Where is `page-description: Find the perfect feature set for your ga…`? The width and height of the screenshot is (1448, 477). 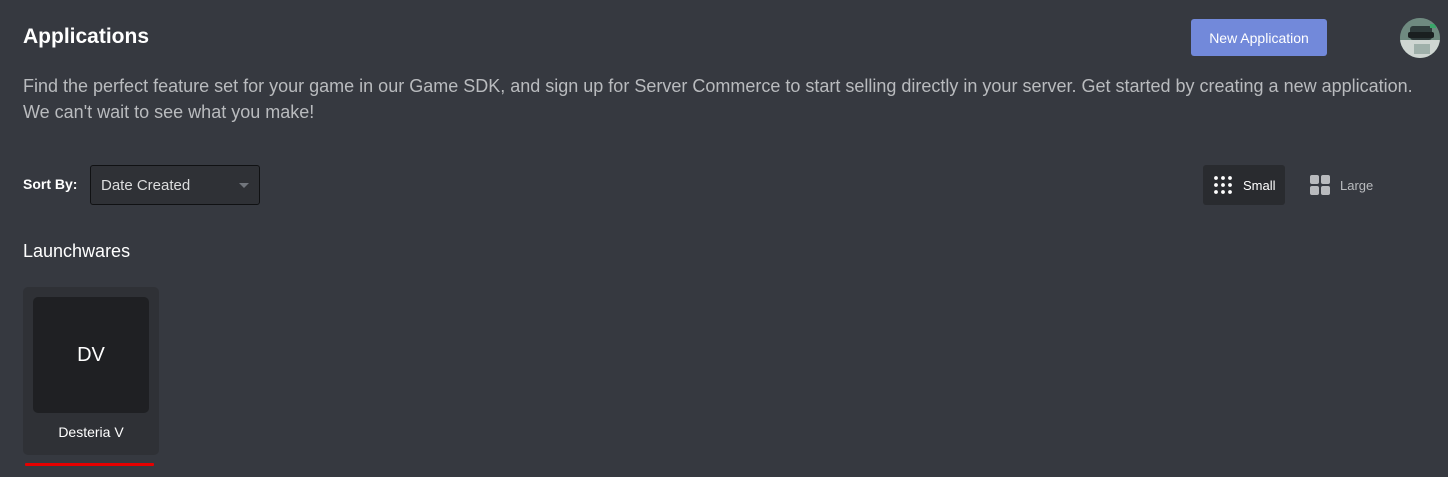
page-description: Find the perfect feature set for your ga… is located at coordinates (718, 99).